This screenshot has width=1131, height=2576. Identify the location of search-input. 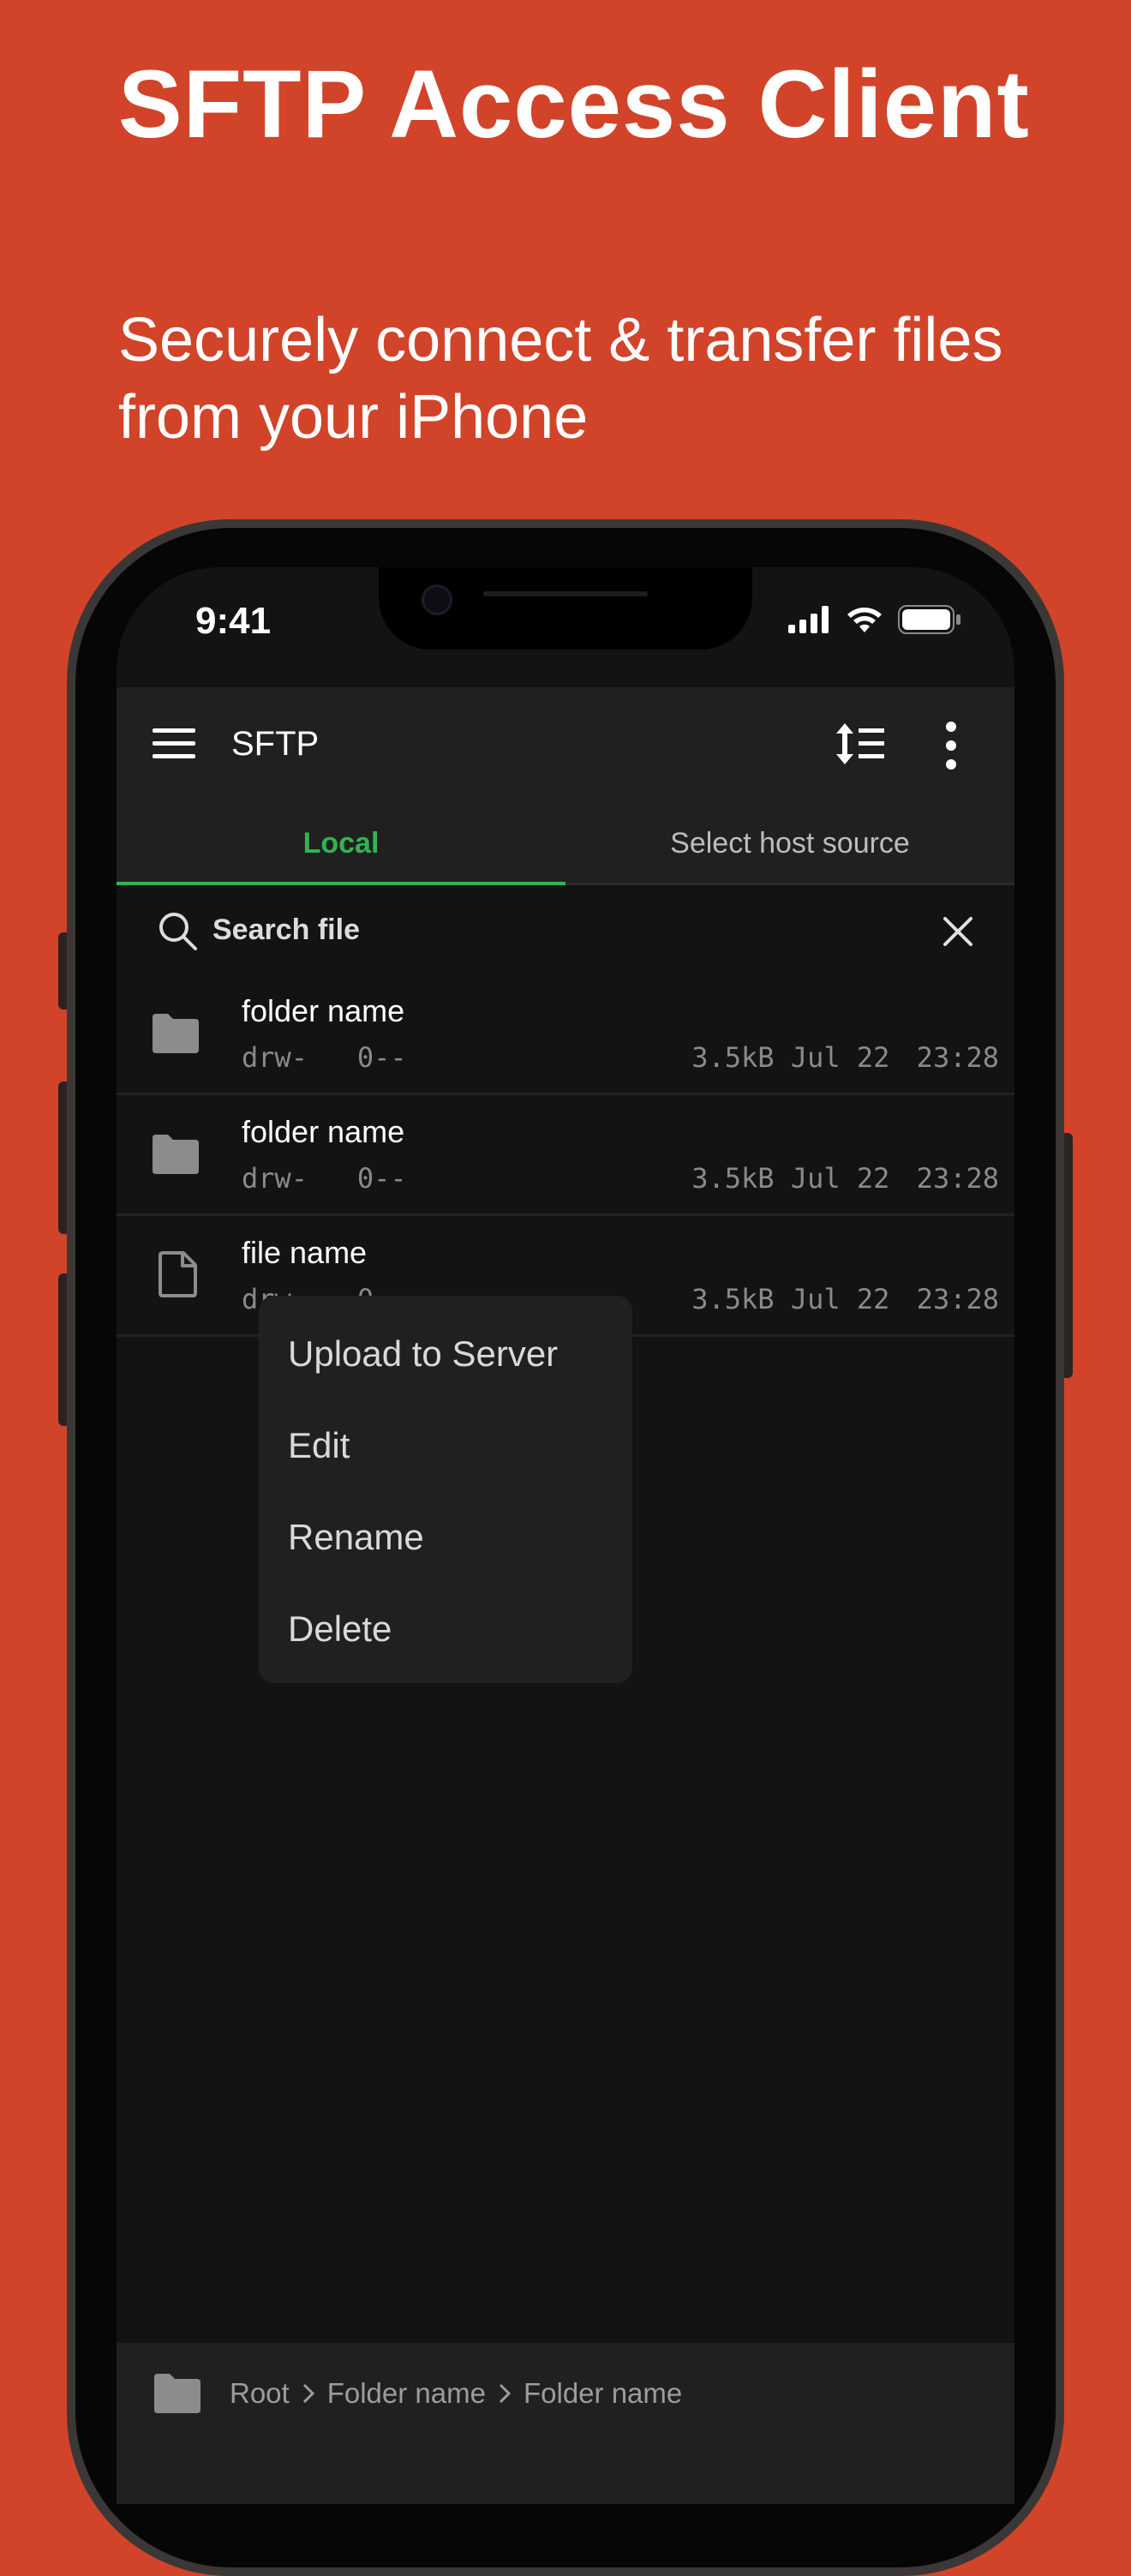
(555, 930).